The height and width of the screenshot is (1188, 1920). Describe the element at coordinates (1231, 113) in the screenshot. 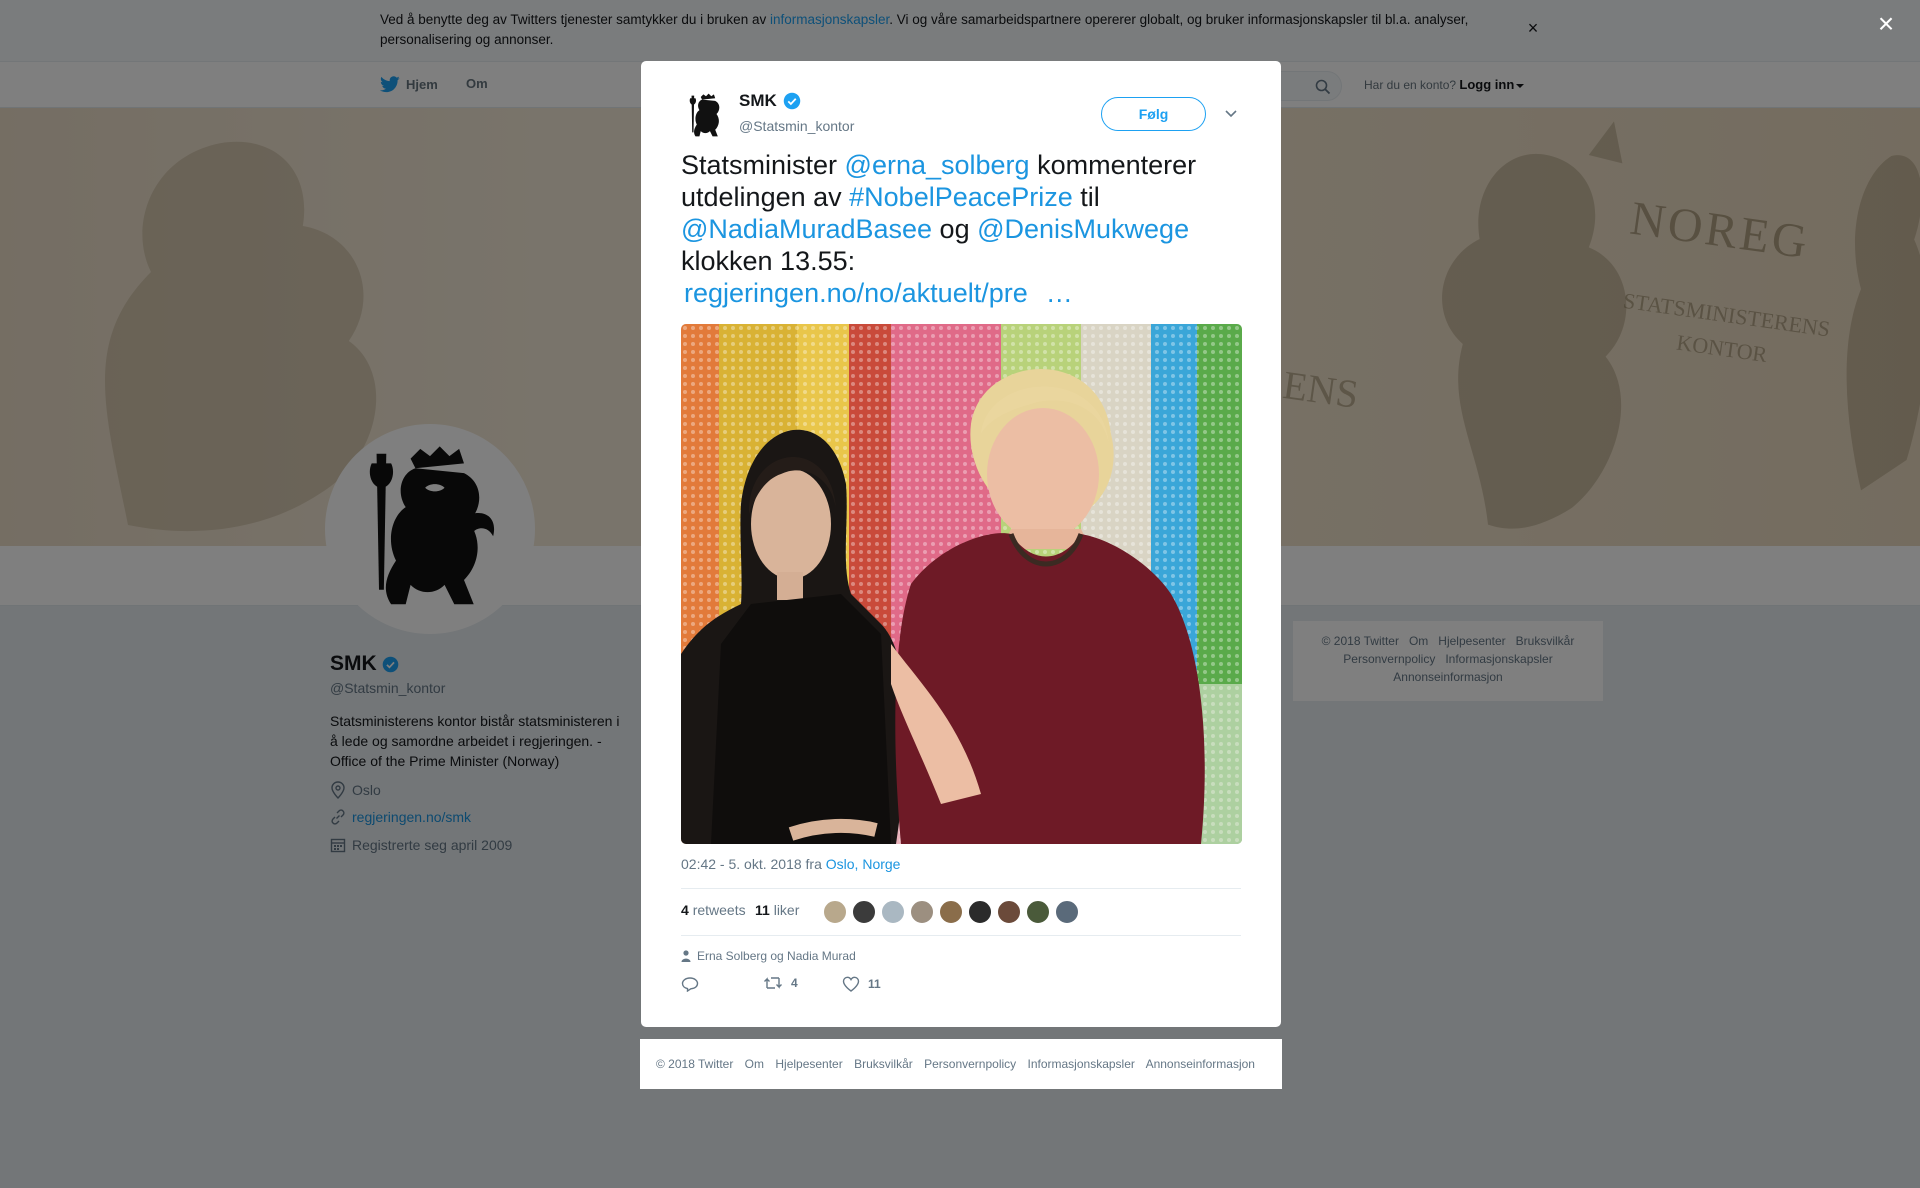

I see `chevron-down-icon` at that location.